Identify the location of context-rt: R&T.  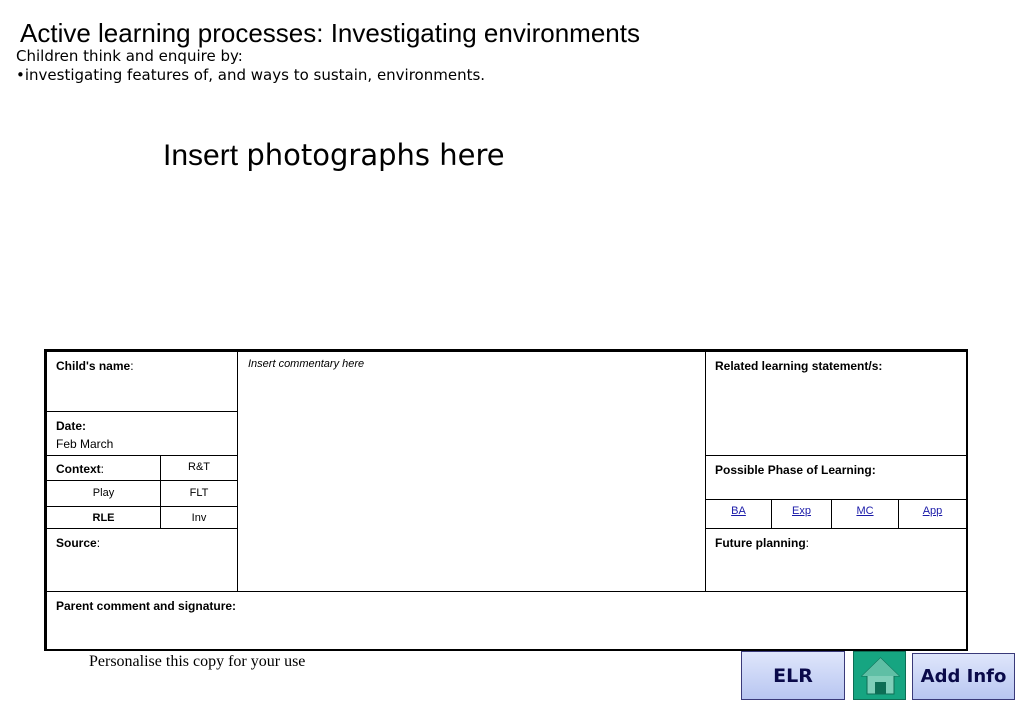
(199, 467).